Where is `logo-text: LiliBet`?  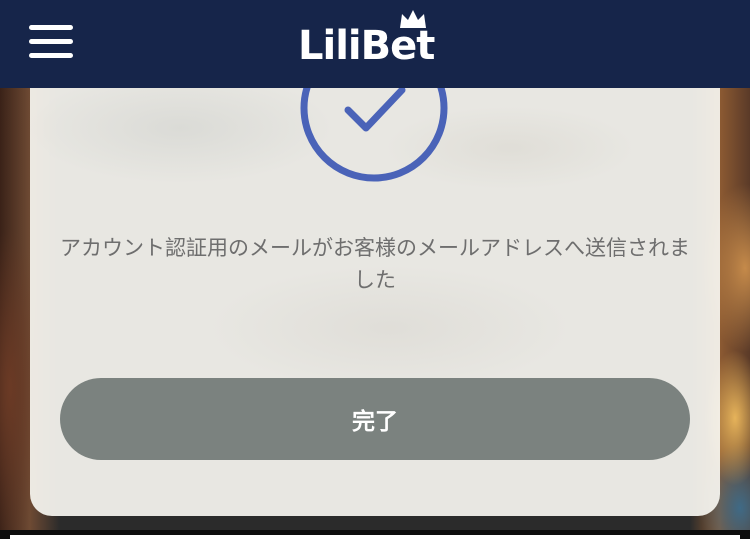
logo-text: LiliBet is located at coordinates (366, 46).